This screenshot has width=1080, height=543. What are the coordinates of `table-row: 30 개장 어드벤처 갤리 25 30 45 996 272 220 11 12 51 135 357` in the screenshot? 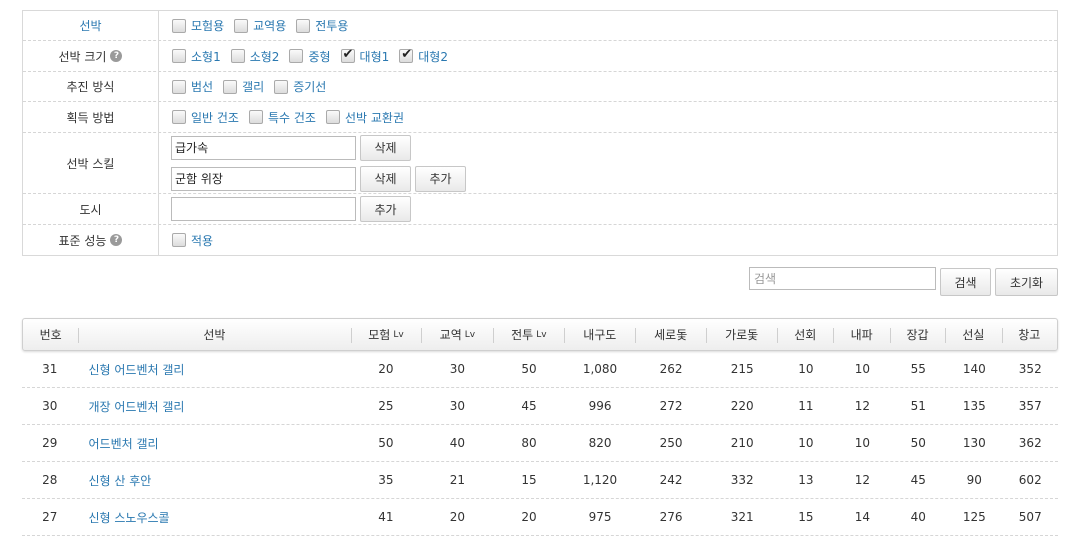 It's located at (540, 406).